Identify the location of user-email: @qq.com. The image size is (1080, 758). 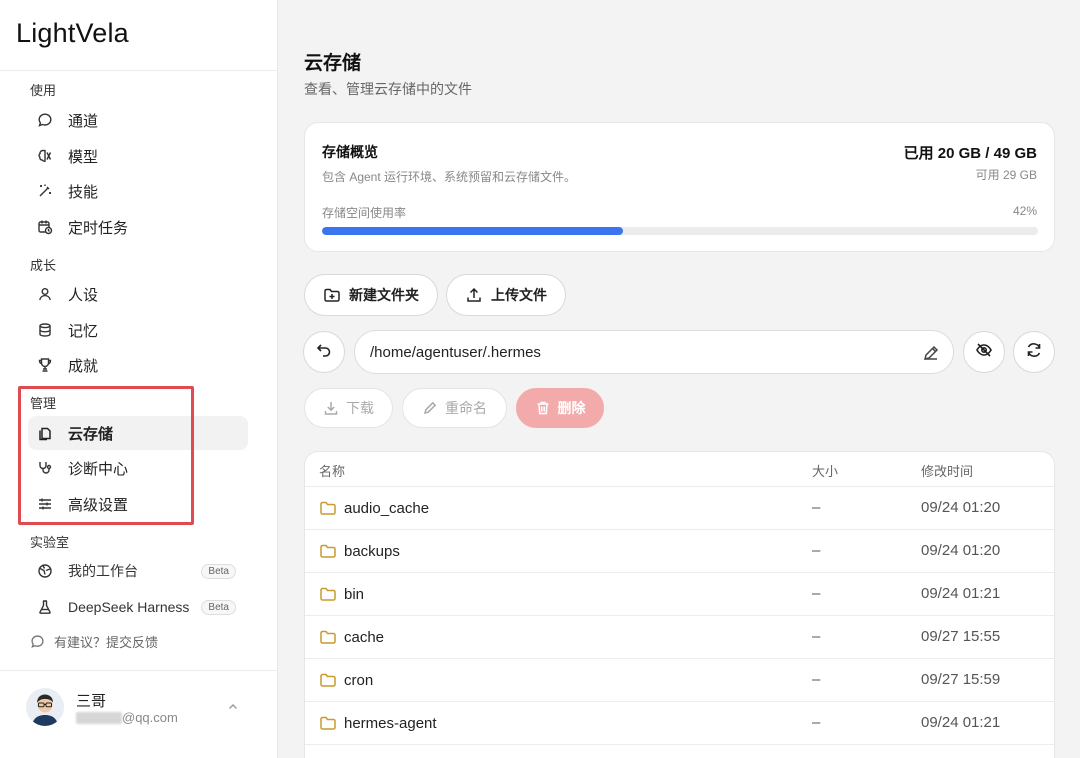
(127, 717).